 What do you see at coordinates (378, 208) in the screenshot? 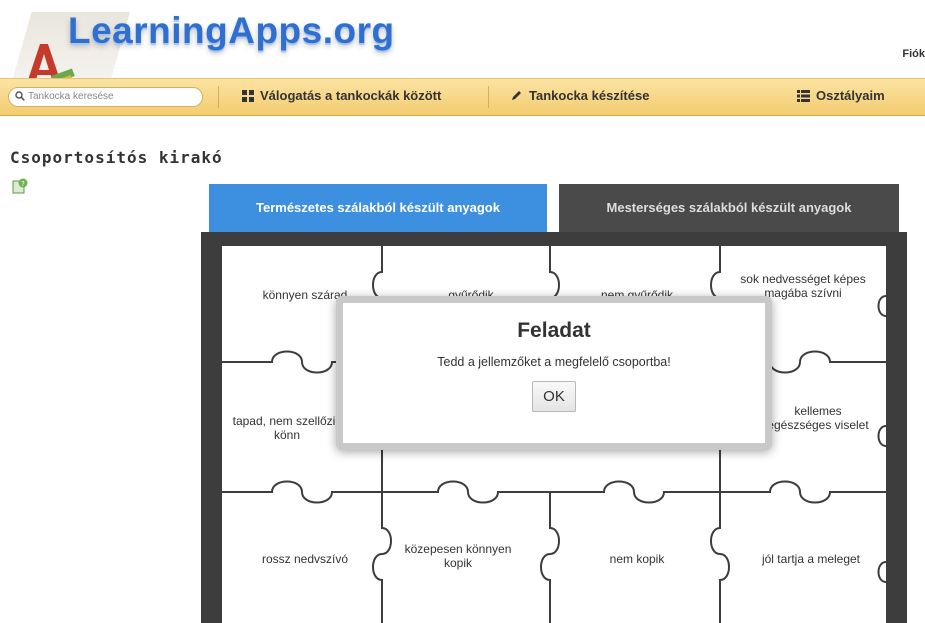
I see `tab-natural-fibers: Természetes szálakból készült anyagok` at bounding box center [378, 208].